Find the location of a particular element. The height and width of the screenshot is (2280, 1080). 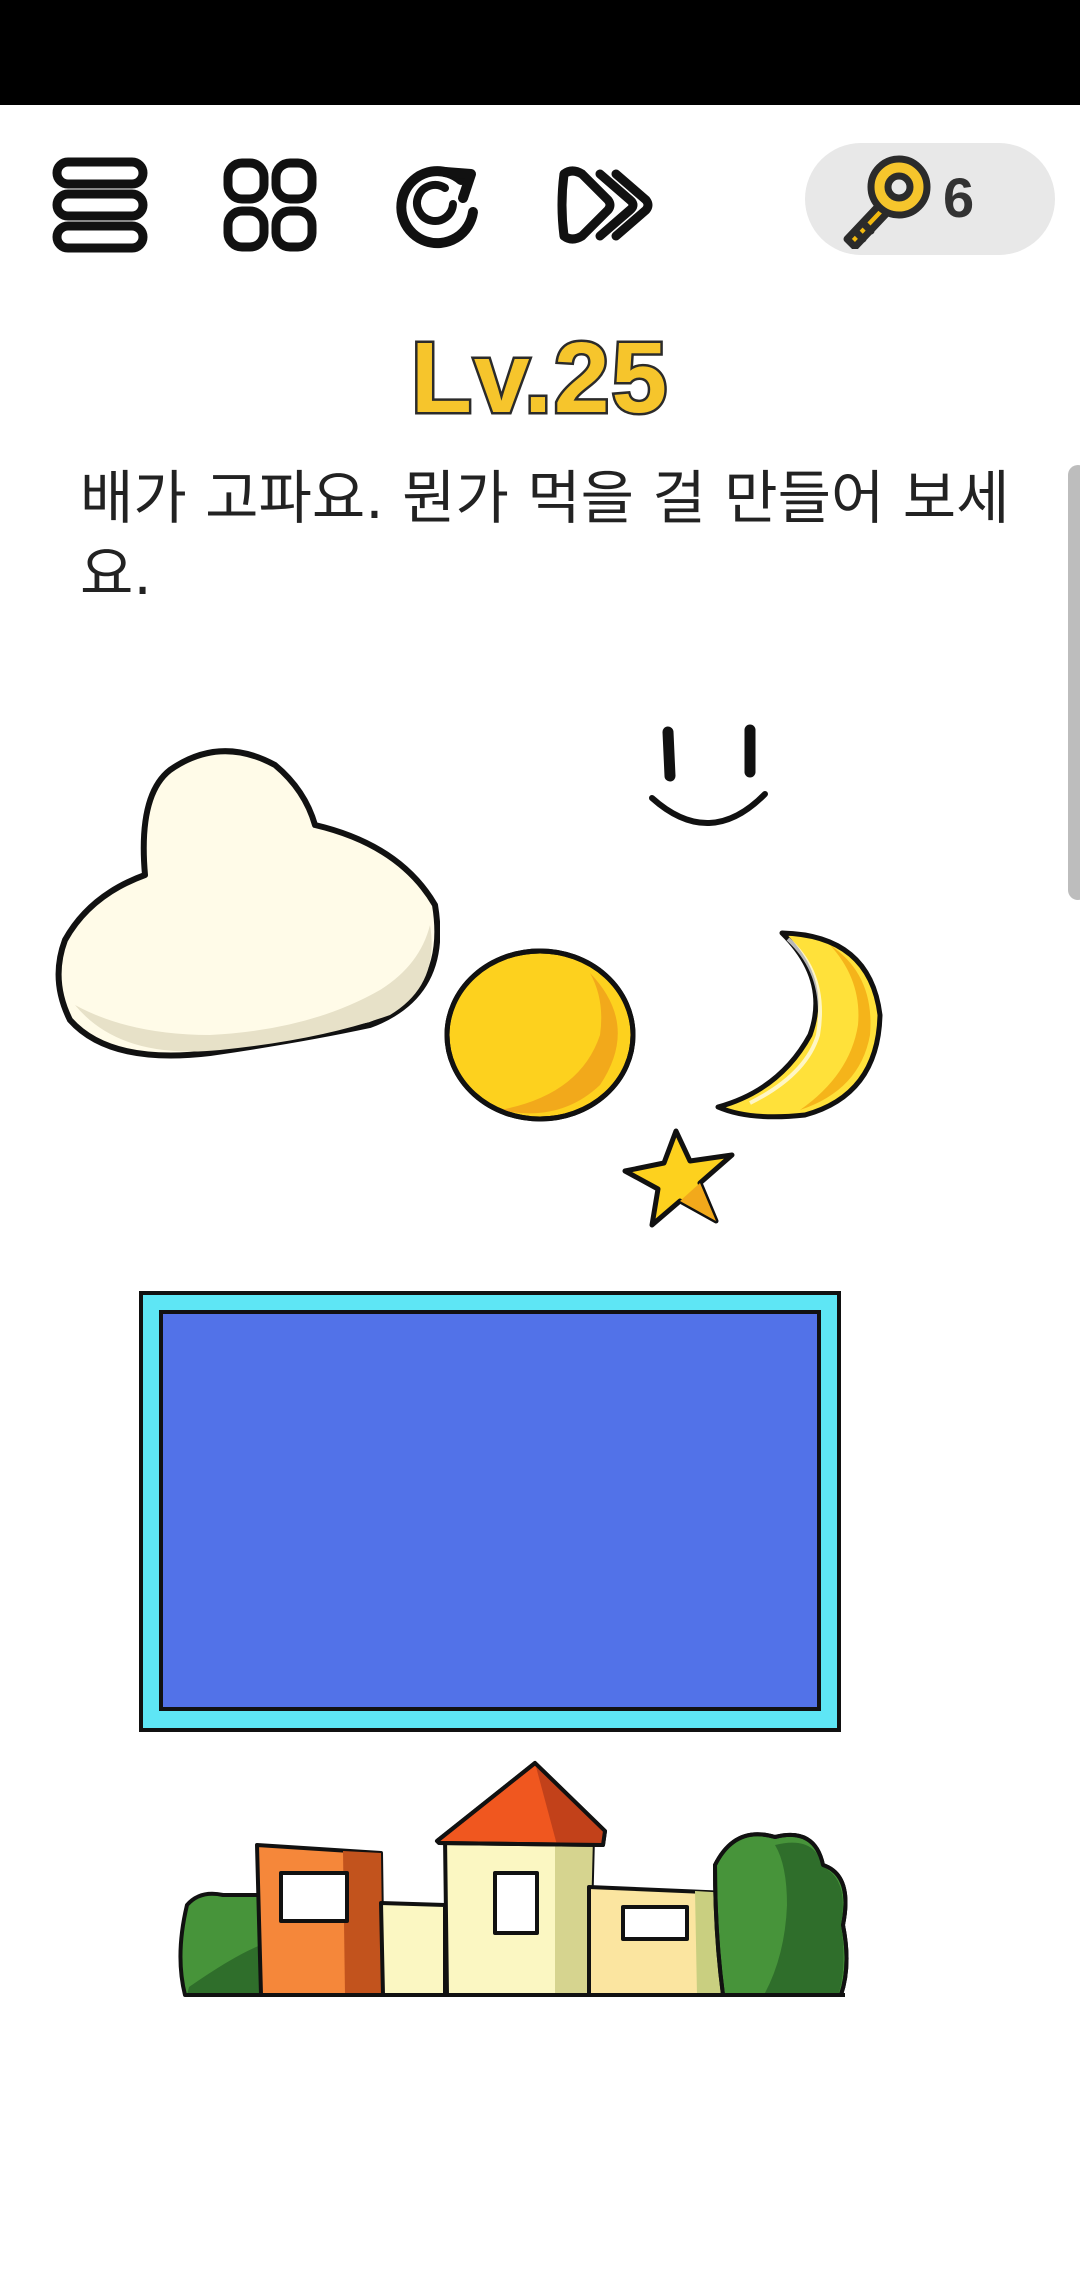

crescent-moon-shape is located at coordinates (799, 1025).